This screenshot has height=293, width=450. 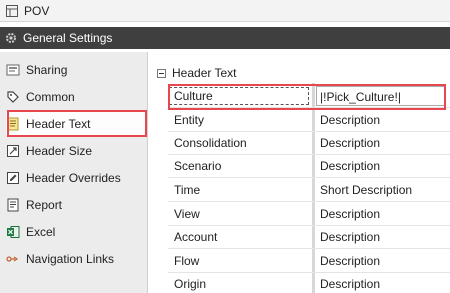 I want to click on sidebar-item-navigation-links: Navigation Links, so click(x=76, y=259).